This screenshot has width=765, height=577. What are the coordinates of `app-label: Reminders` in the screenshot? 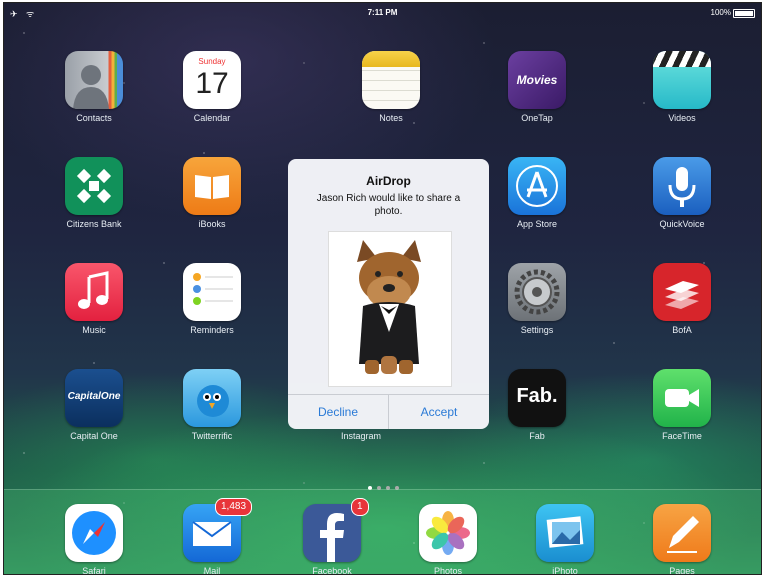 It's located at (212, 330).